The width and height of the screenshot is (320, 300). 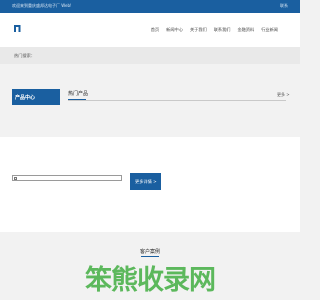 I want to click on main-nav: 首页 新闻中心 关于我们 联系我们 金融资料 行业新闻, so click(x=214, y=30).